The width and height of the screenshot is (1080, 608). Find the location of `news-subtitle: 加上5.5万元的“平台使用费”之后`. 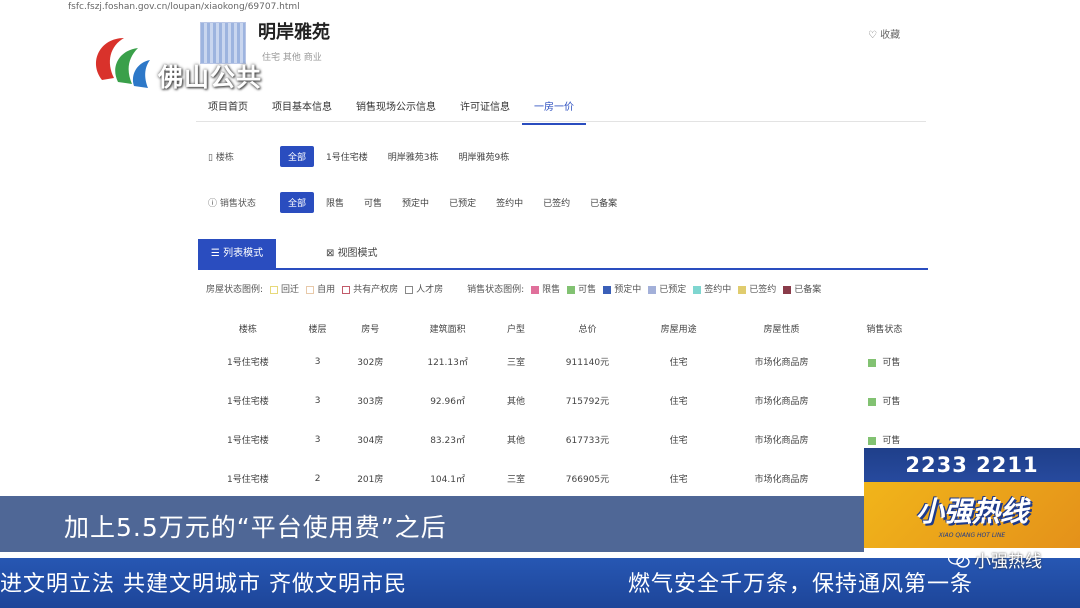

news-subtitle: 加上5.5万元的“平台使用费”之后 is located at coordinates (255, 527).